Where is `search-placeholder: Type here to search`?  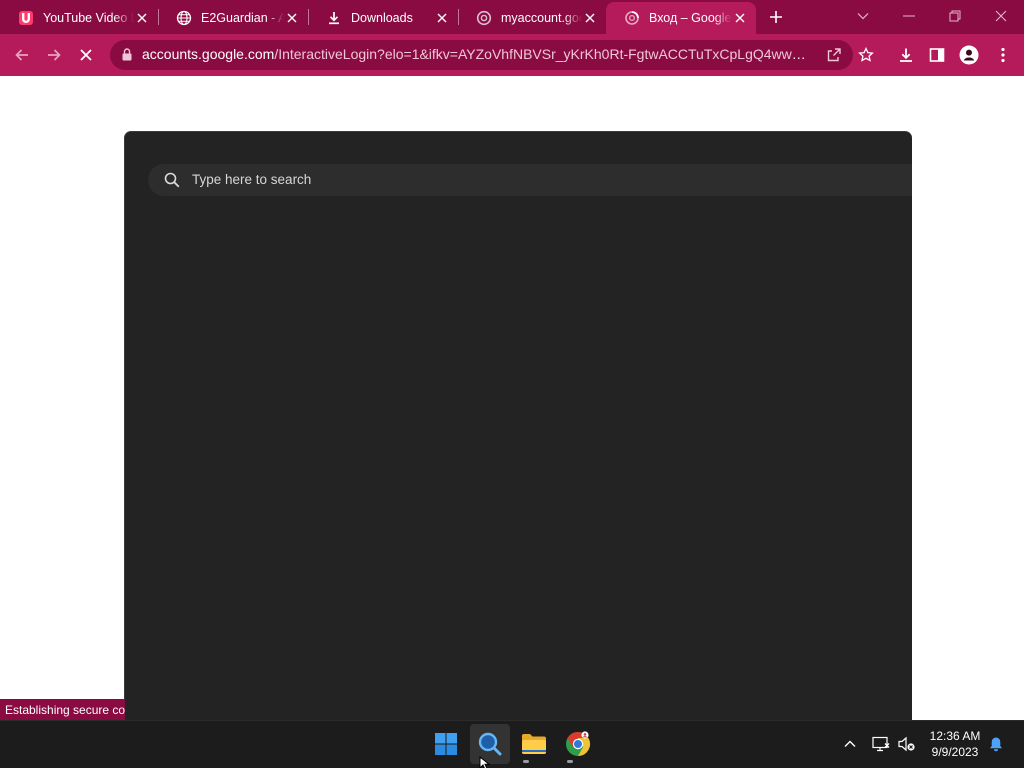 search-placeholder: Type here to search is located at coordinates (252, 179).